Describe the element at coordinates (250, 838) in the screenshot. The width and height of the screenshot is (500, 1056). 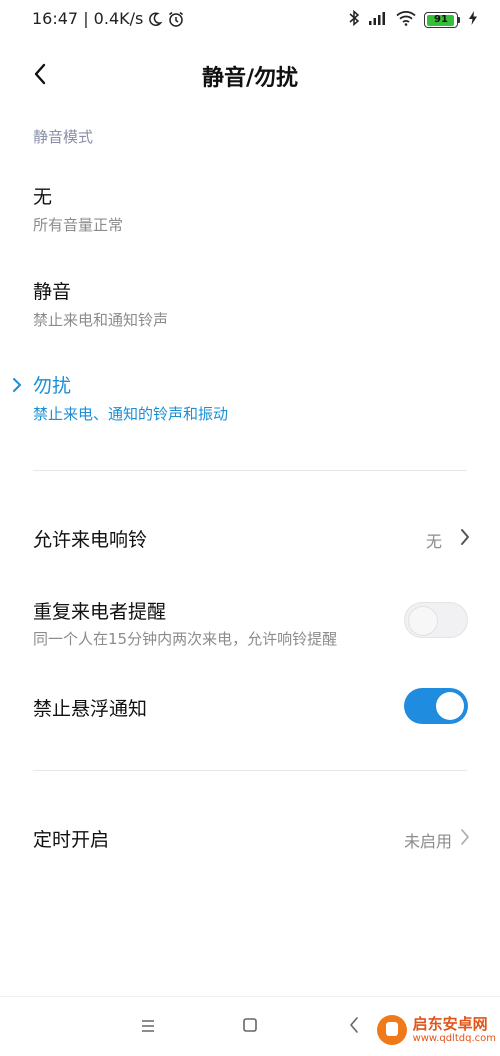
I see `scheduled-row: 定时开启 未启用` at that location.